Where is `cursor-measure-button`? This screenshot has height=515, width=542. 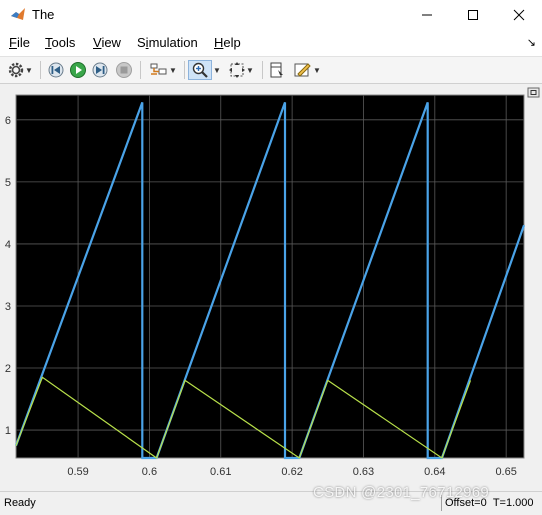
cursor-measure-button is located at coordinates (277, 70).